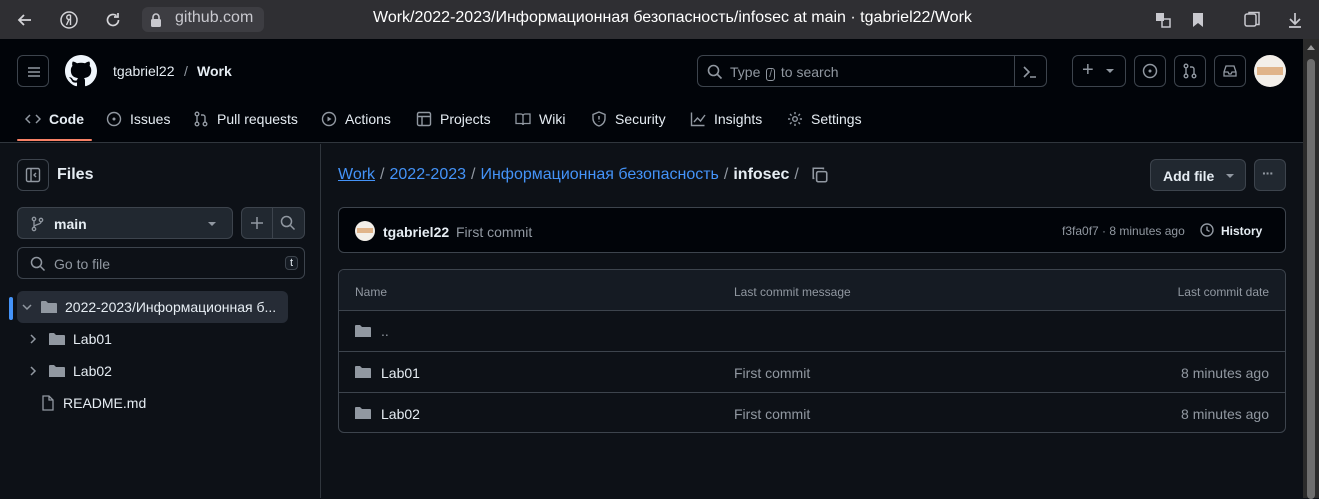 The height and width of the screenshot is (499, 1319). I want to click on search-input: Type / to search, so click(872, 71).